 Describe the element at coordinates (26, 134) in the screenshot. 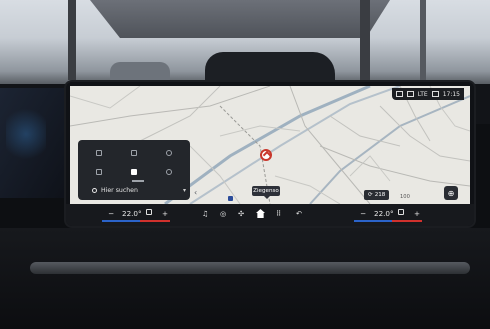

I see `cluster-glow` at that location.